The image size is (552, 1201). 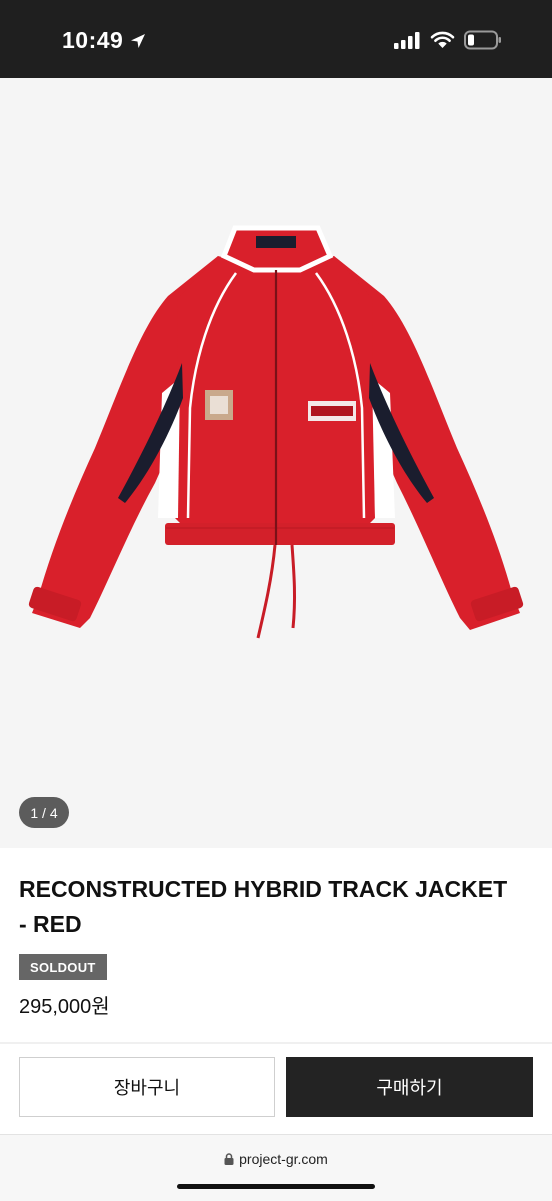 I want to click on status-badge: SOLDOUT, so click(x=63, y=967).